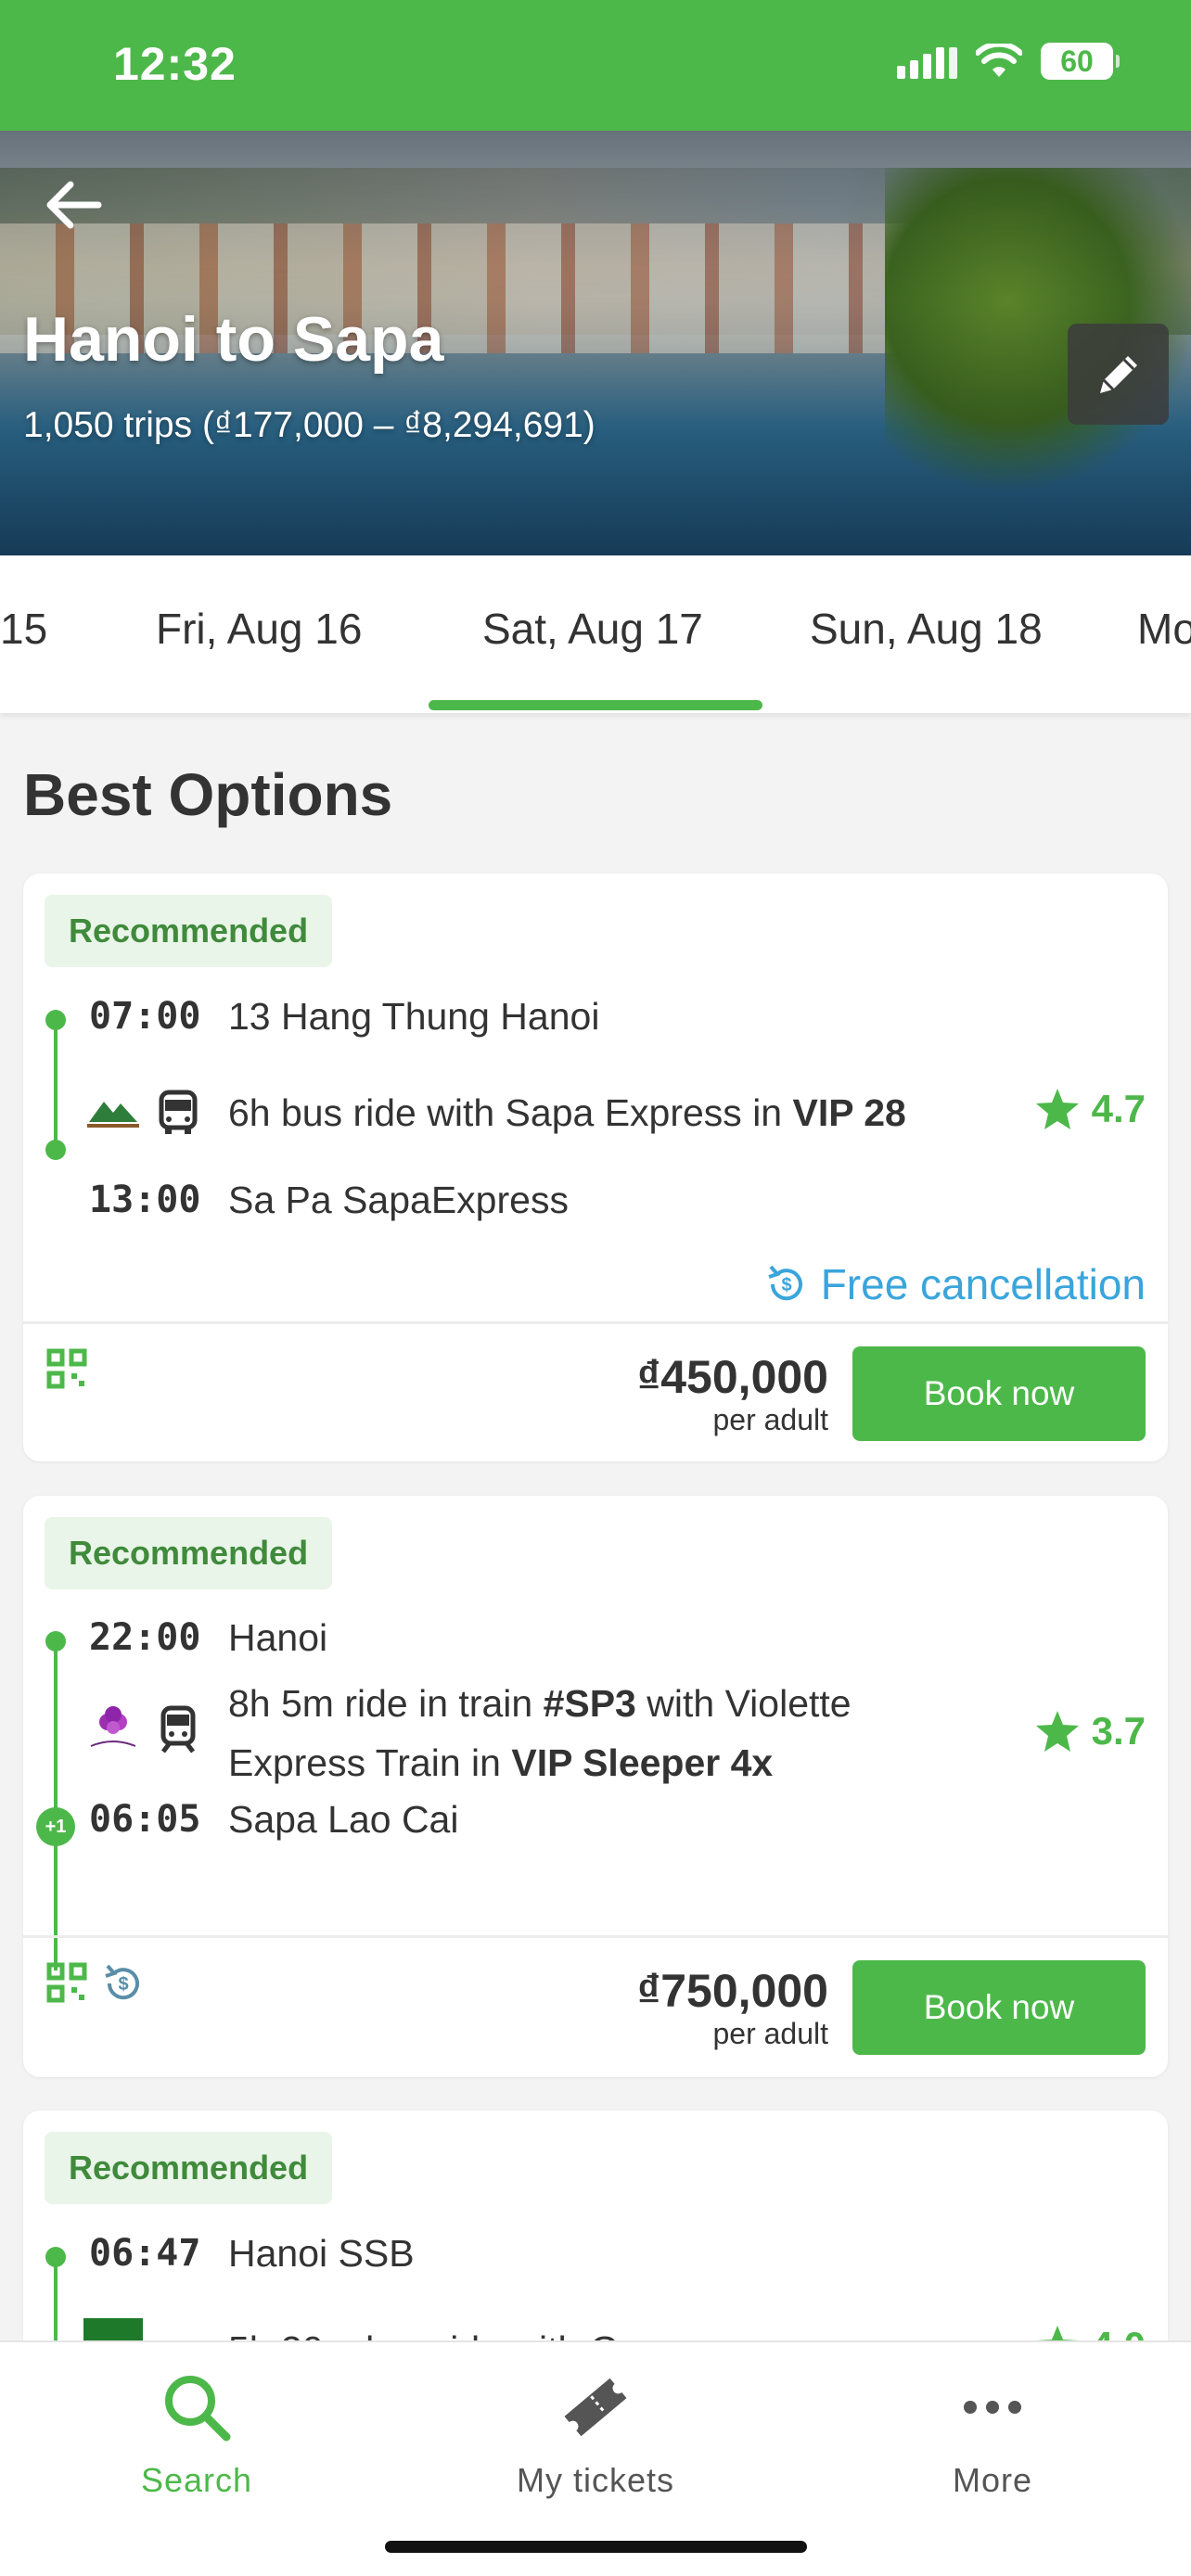 This screenshot has height=2576, width=1191. I want to click on nav-my-tickets-label: My tickets, so click(595, 2480).